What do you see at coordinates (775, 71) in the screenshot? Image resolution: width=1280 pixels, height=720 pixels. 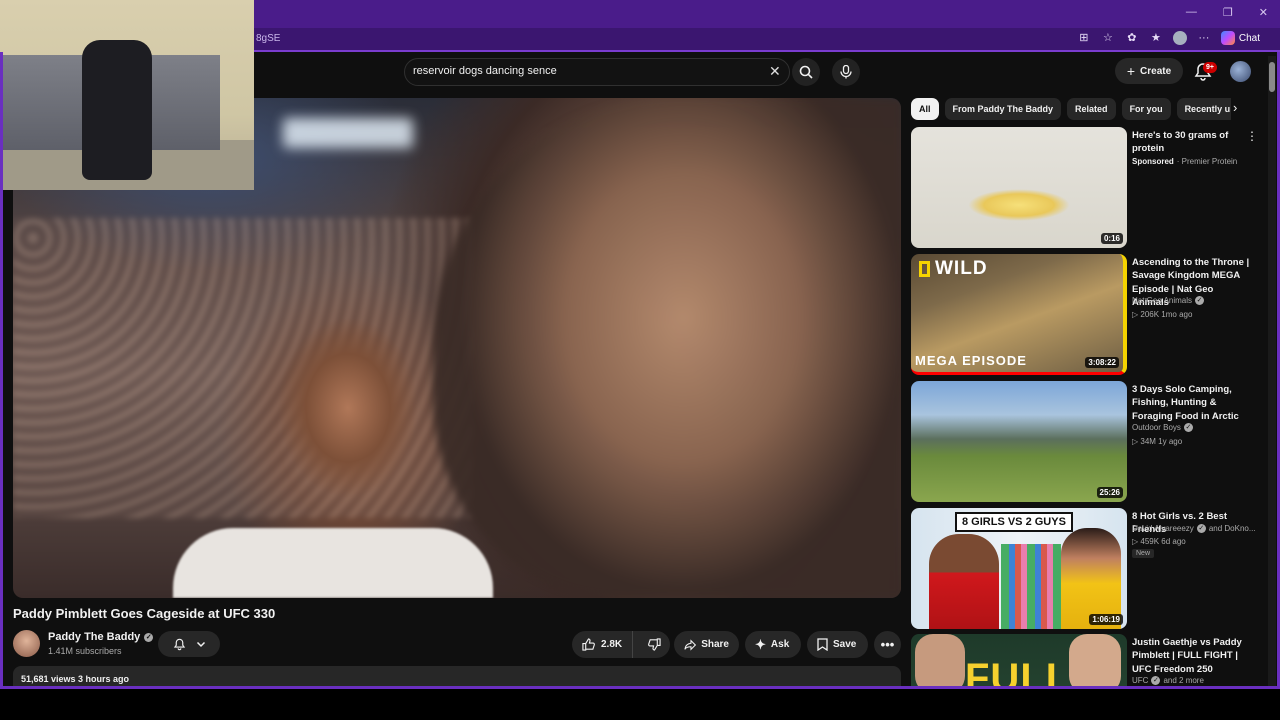 I see `close-icon: ✕` at bounding box center [775, 71].